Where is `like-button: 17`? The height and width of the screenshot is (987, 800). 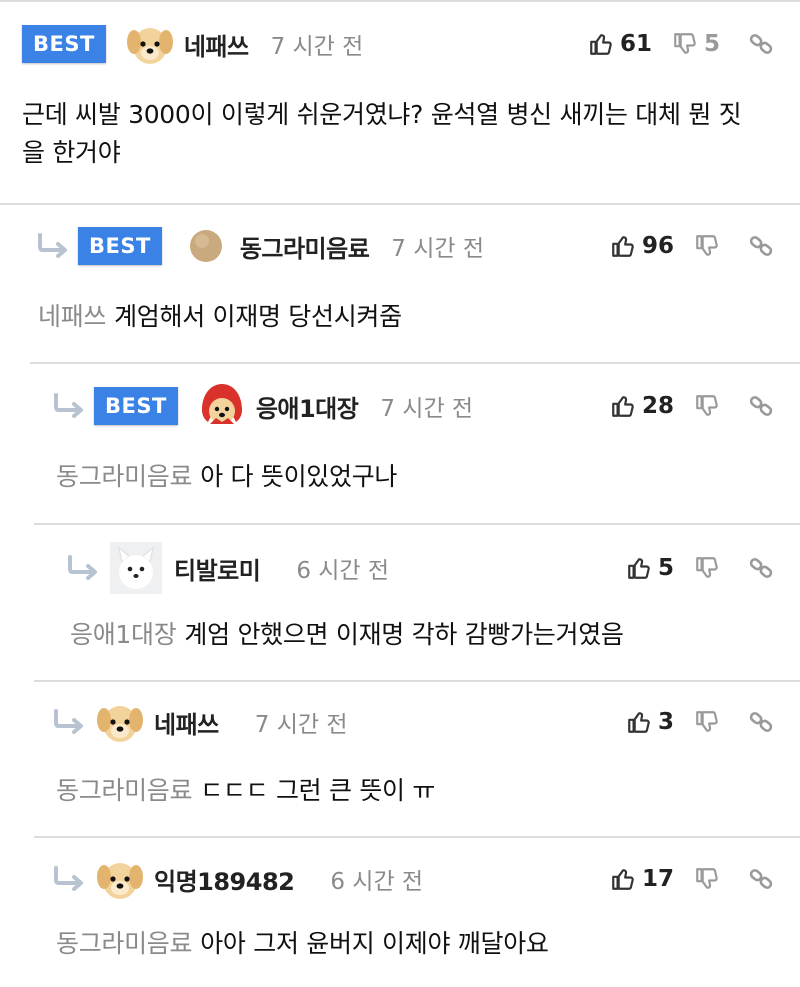 like-button: 17 is located at coordinates (642, 879).